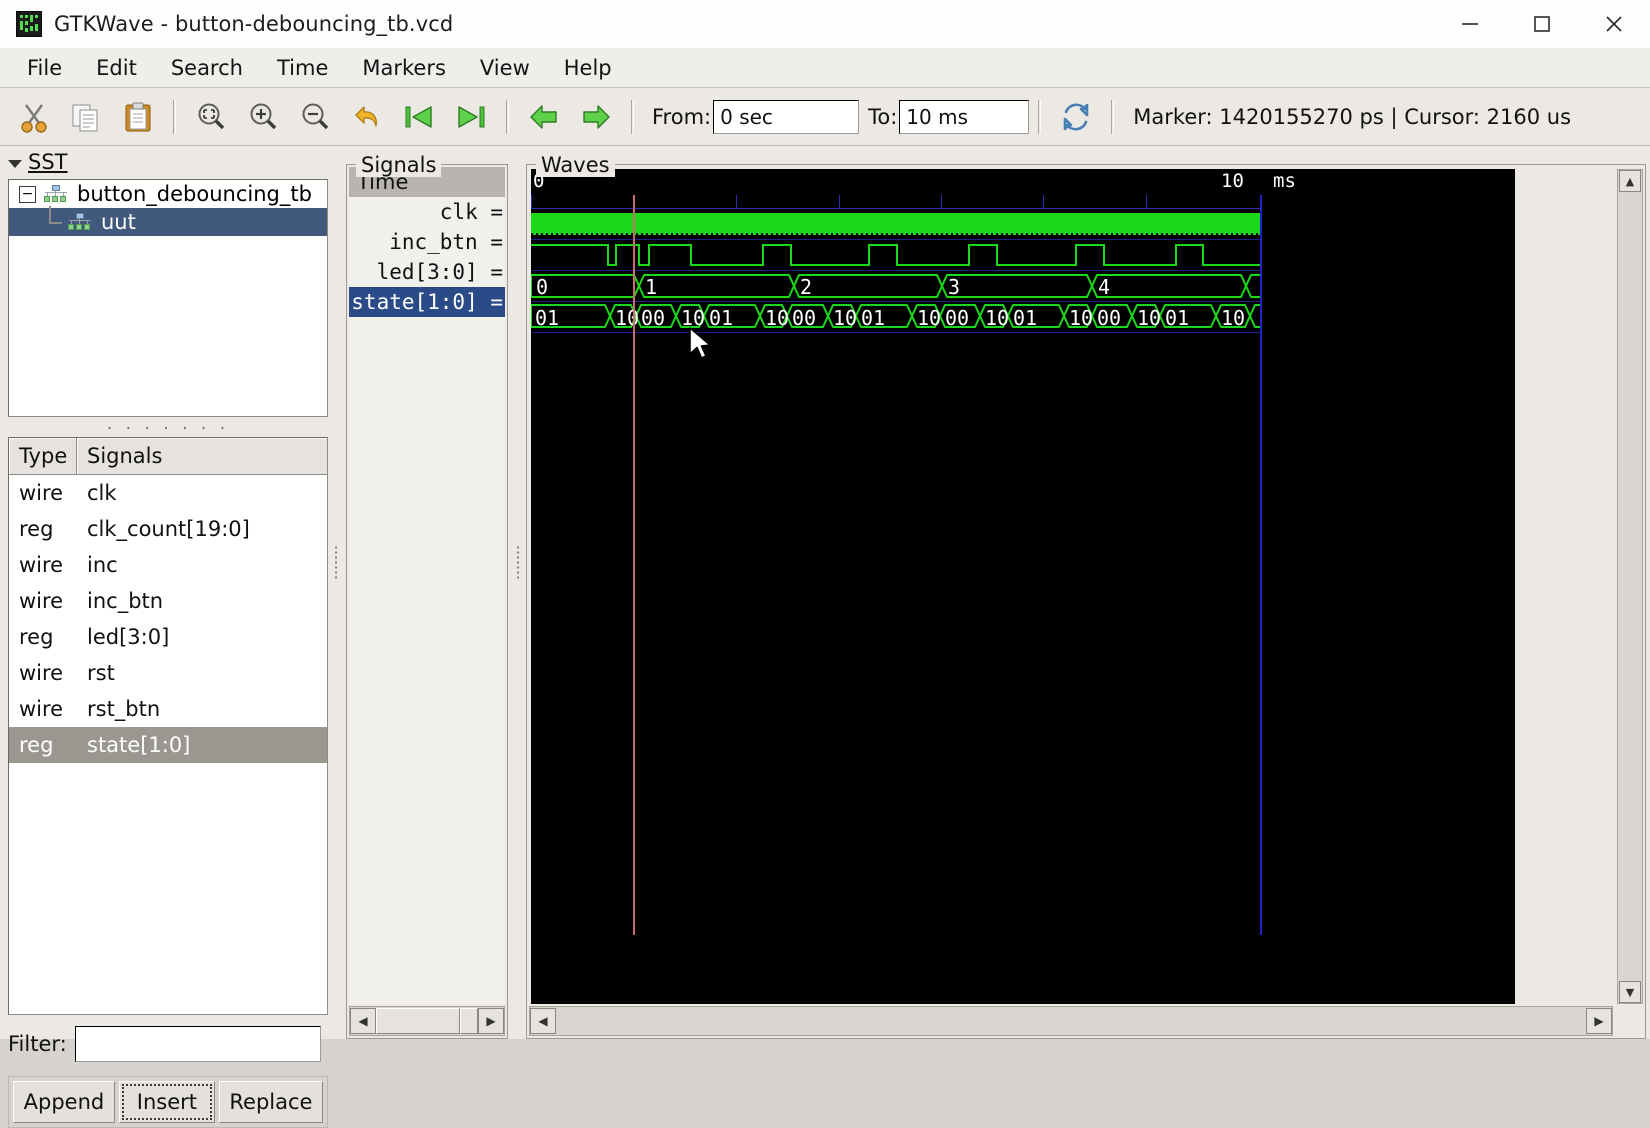 The image size is (1650, 1128). I want to click on back-icon, so click(544, 117).